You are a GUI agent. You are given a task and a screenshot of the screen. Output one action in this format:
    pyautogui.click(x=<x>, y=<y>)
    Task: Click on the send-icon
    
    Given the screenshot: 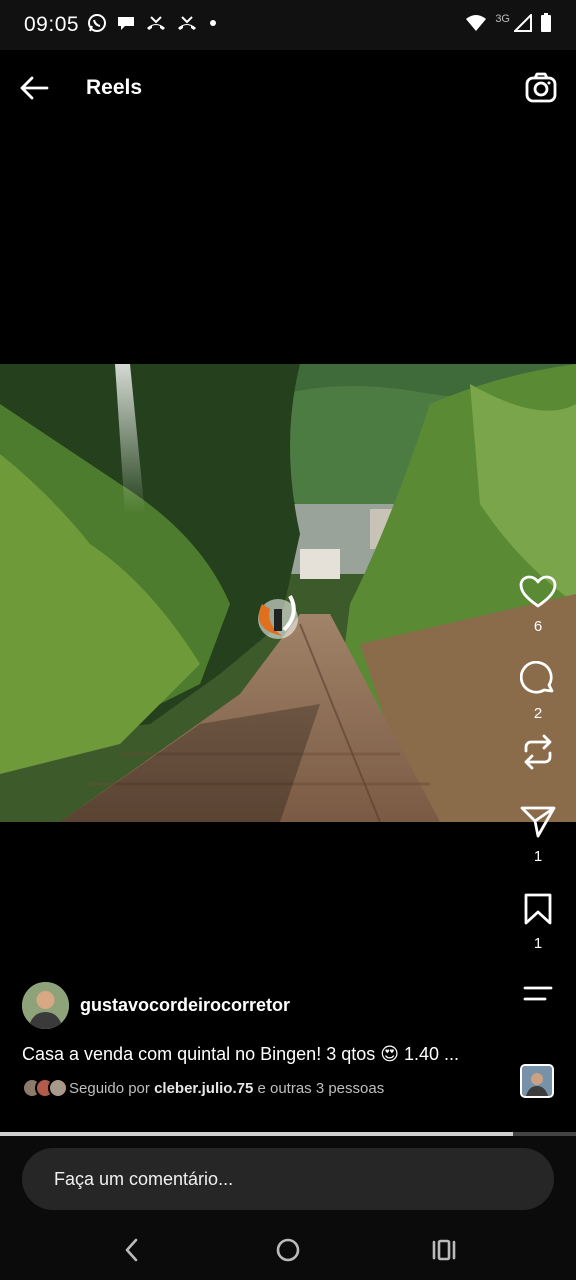 What is the action you would take?
    pyautogui.click(x=538, y=822)
    